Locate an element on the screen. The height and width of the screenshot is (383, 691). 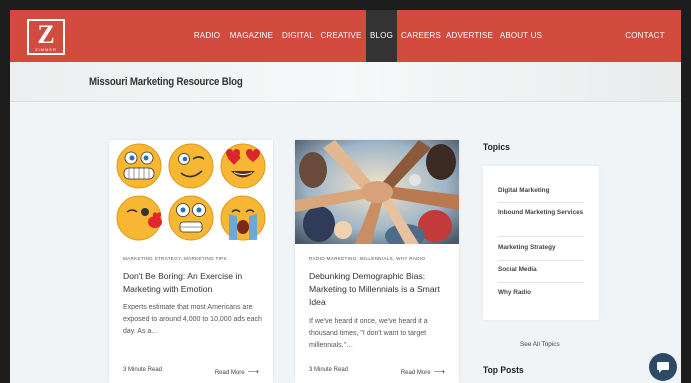
nav-digital: DIGITAL is located at coordinates (298, 36).